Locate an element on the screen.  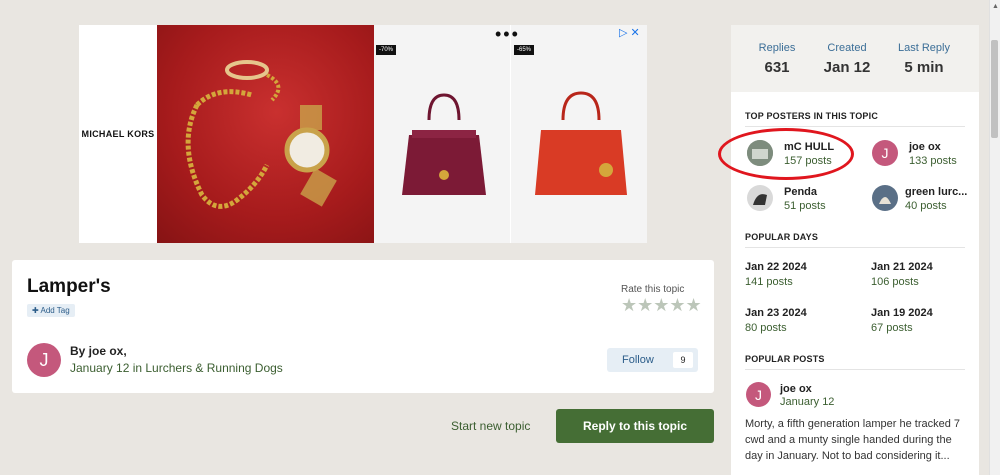
ad-menu-icon: ••• is located at coordinates (507, 34).